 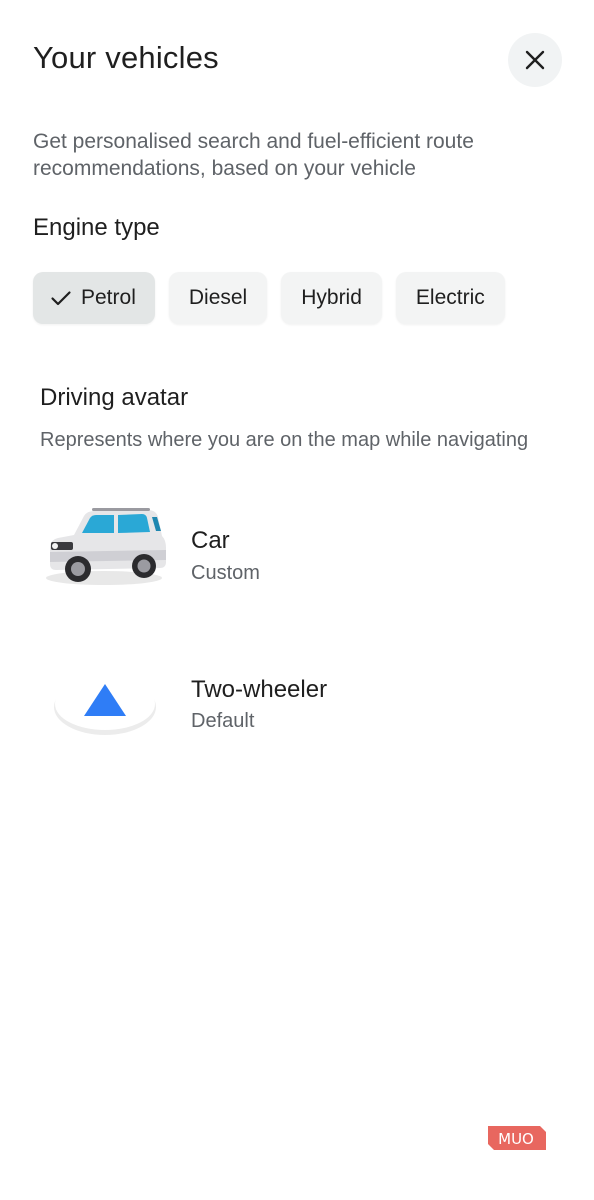 What do you see at coordinates (114, 397) in the screenshot?
I see `driving-avatar-heading: Driving avatar` at bounding box center [114, 397].